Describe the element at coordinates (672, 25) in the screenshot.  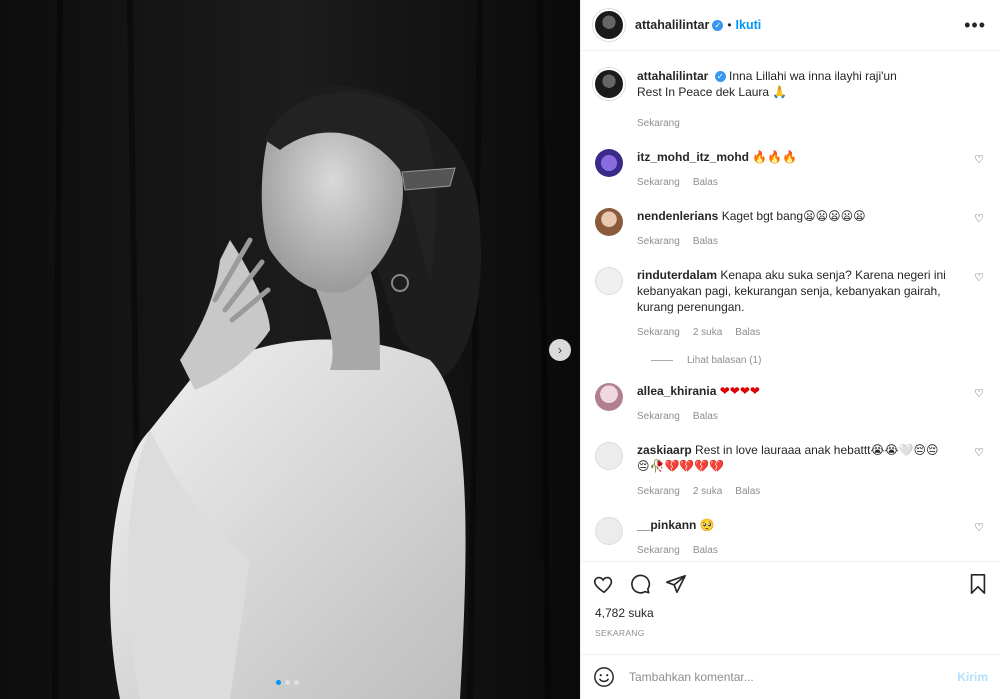
I see `author-username: attahalilintar` at that location.